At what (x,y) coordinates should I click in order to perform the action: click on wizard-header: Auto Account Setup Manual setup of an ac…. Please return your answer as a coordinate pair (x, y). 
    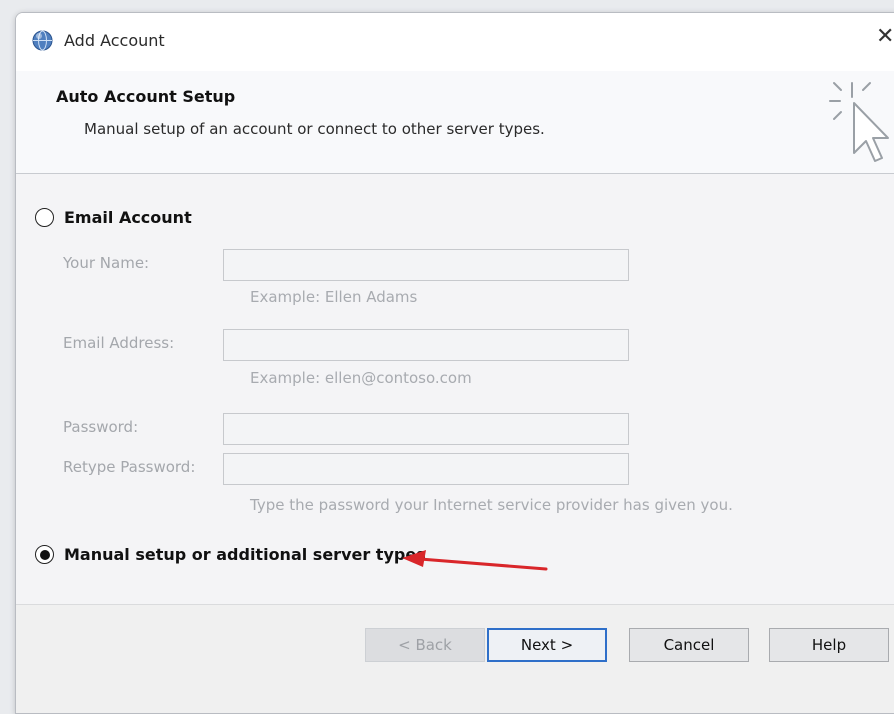
    Looking at the image, I should click on (455, 122).